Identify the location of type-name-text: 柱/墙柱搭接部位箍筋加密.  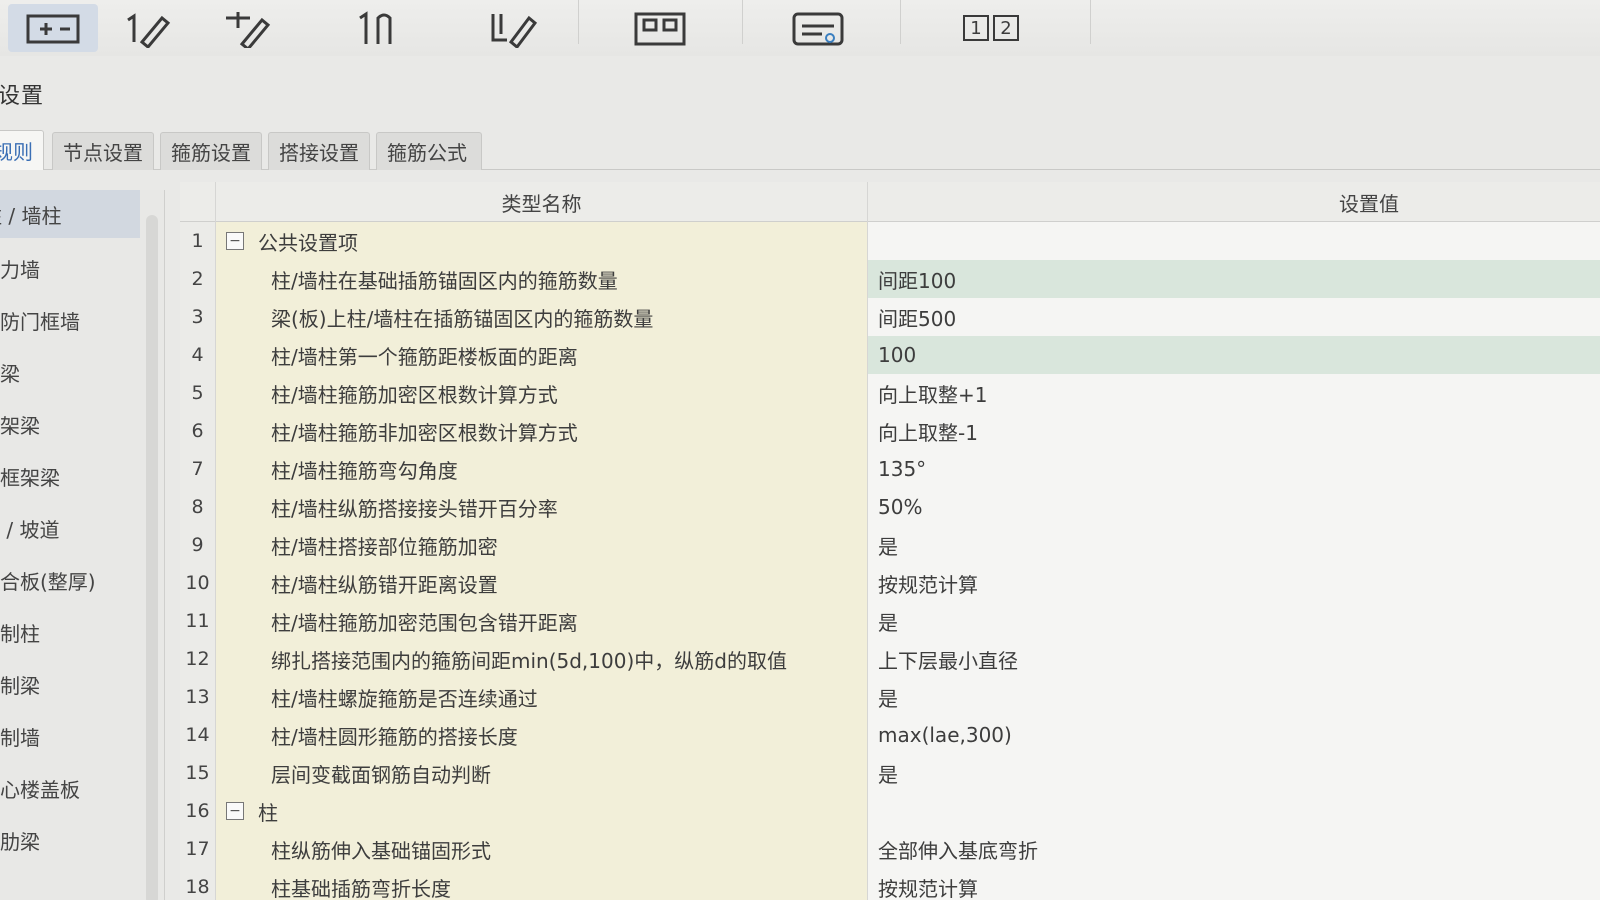
(384, 546).